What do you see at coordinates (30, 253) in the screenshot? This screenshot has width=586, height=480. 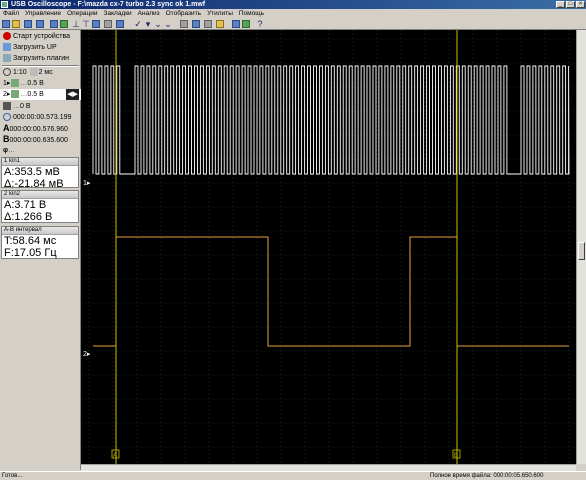 I see `ab-interval-frequency: F:17.05 Гц` at bounding box center [30, 253].